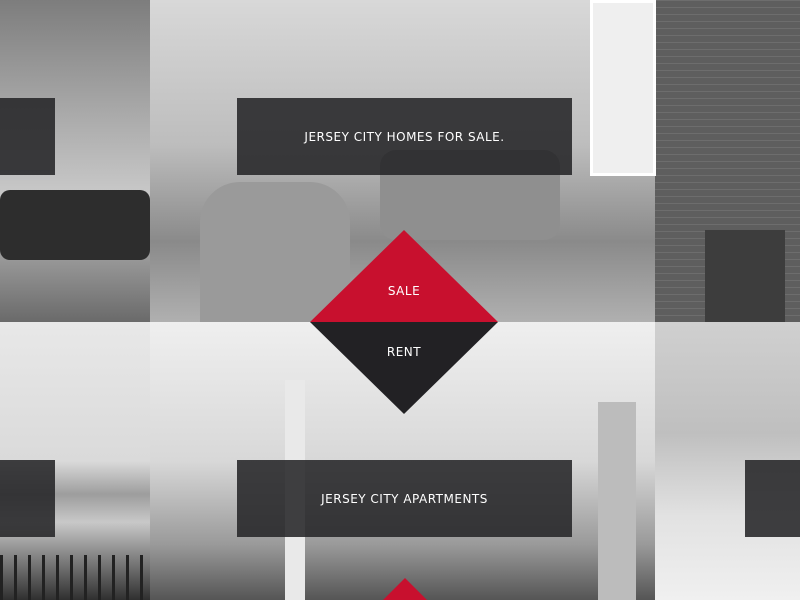 Image resolution: width=800 pixels, height=600 pixels. Describe the element at coordinates (404, 498) in the screenshot. I see `apartments-link: JERSEY CITY APARTMENTS` at that location.